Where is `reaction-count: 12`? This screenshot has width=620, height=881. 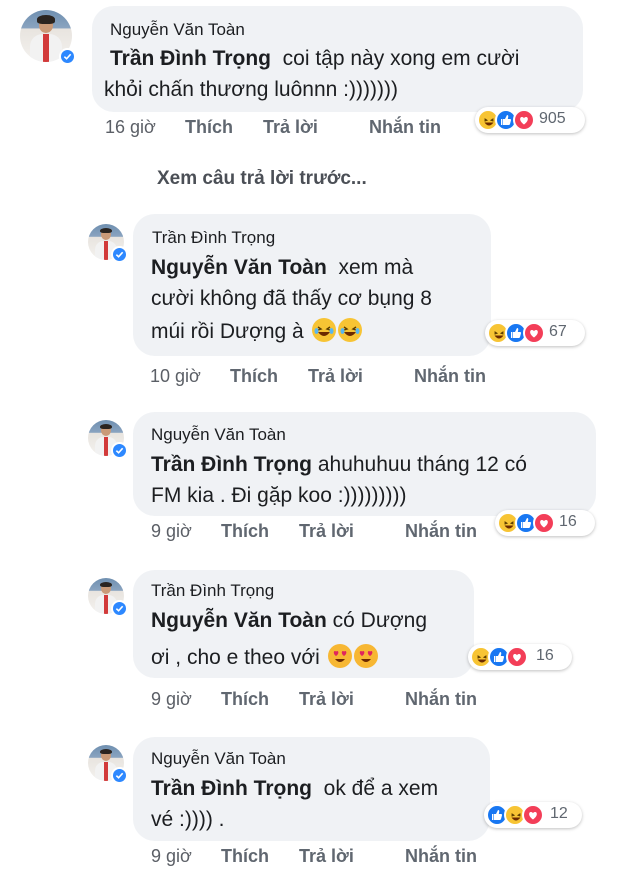 reaction-count: 12 is located at coordinates (559, 813).